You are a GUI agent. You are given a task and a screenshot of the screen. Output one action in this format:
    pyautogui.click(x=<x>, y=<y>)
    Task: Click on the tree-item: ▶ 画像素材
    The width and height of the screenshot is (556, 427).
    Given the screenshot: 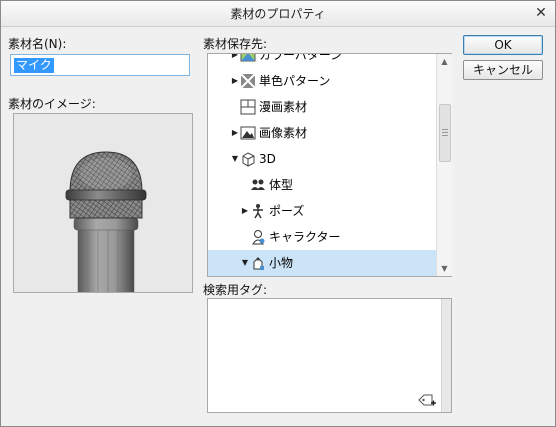 What is the action you would take?
    pyautogui.click(x=323, y=133)
    